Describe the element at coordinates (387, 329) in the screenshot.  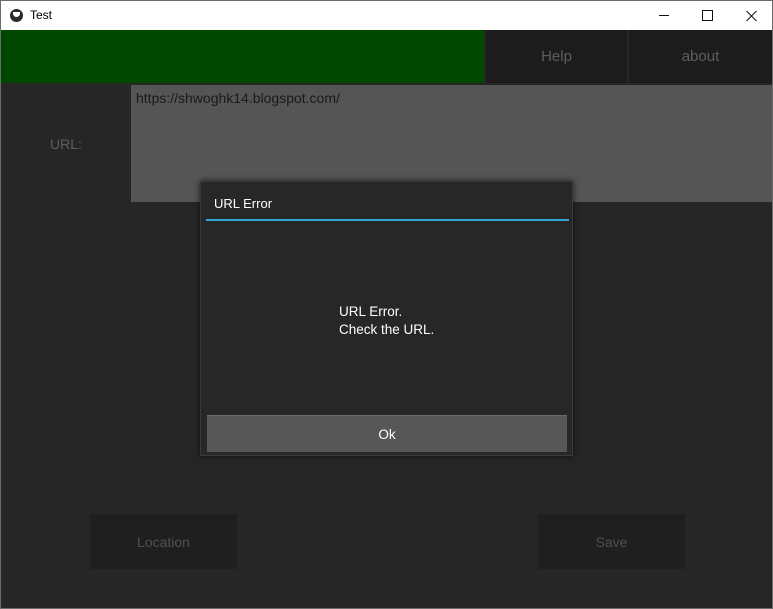
I see `dialog-message-line-2: Check the URL.` at that location.